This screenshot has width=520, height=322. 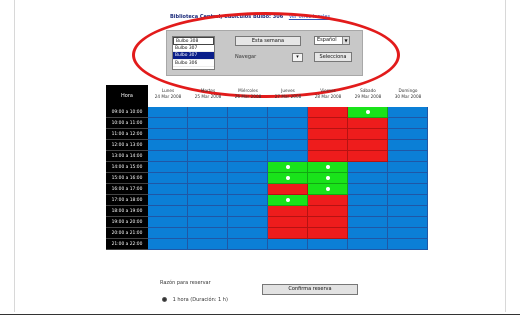 I want to click on room-option: Bulbo 308, so click(x=193, y=41).